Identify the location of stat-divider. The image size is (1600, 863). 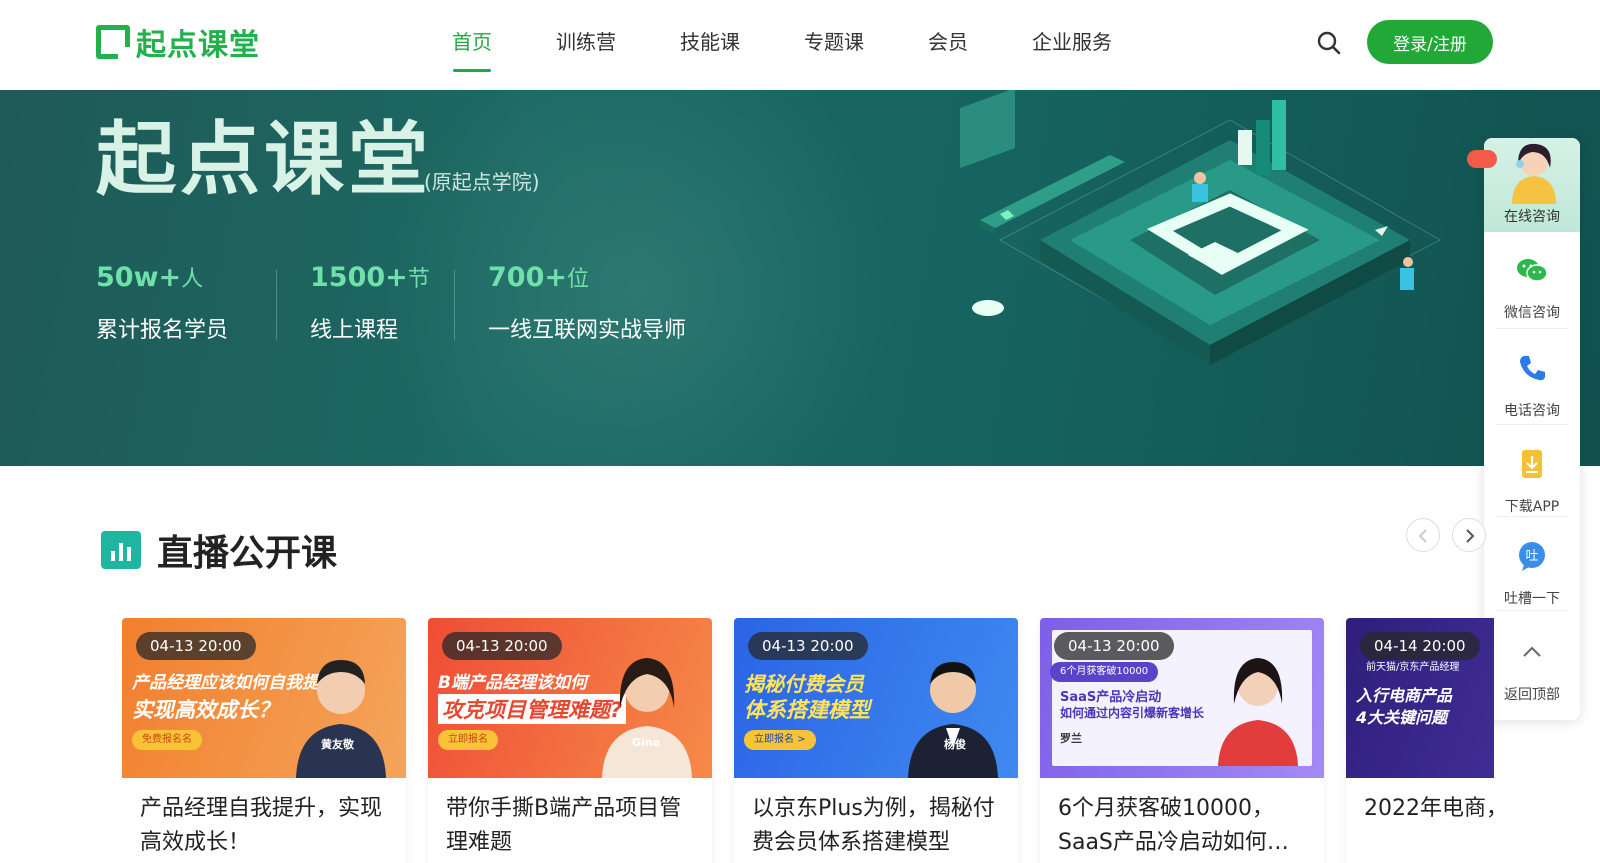
(454, 305).